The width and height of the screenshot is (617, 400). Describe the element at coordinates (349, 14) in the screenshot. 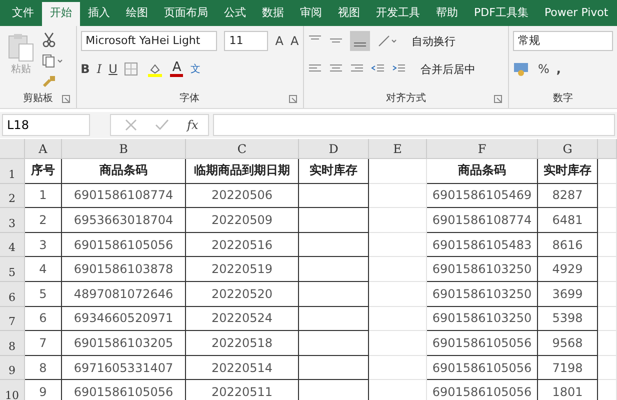

I see `ribbon-tab: 视图` at that location.